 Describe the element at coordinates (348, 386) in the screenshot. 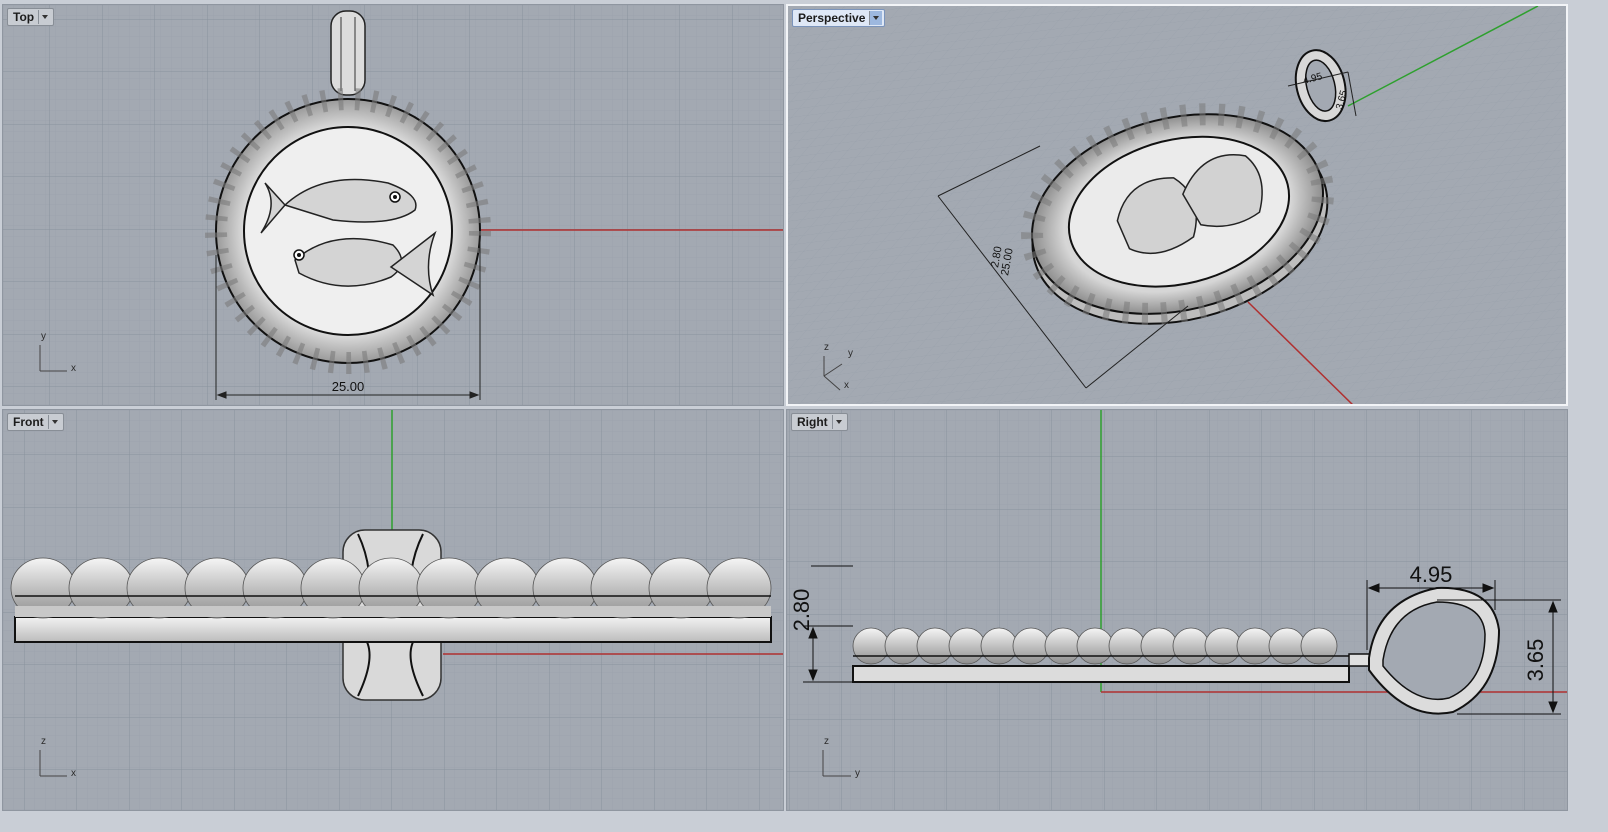

I see `dimension-label: 25.00` at that location.